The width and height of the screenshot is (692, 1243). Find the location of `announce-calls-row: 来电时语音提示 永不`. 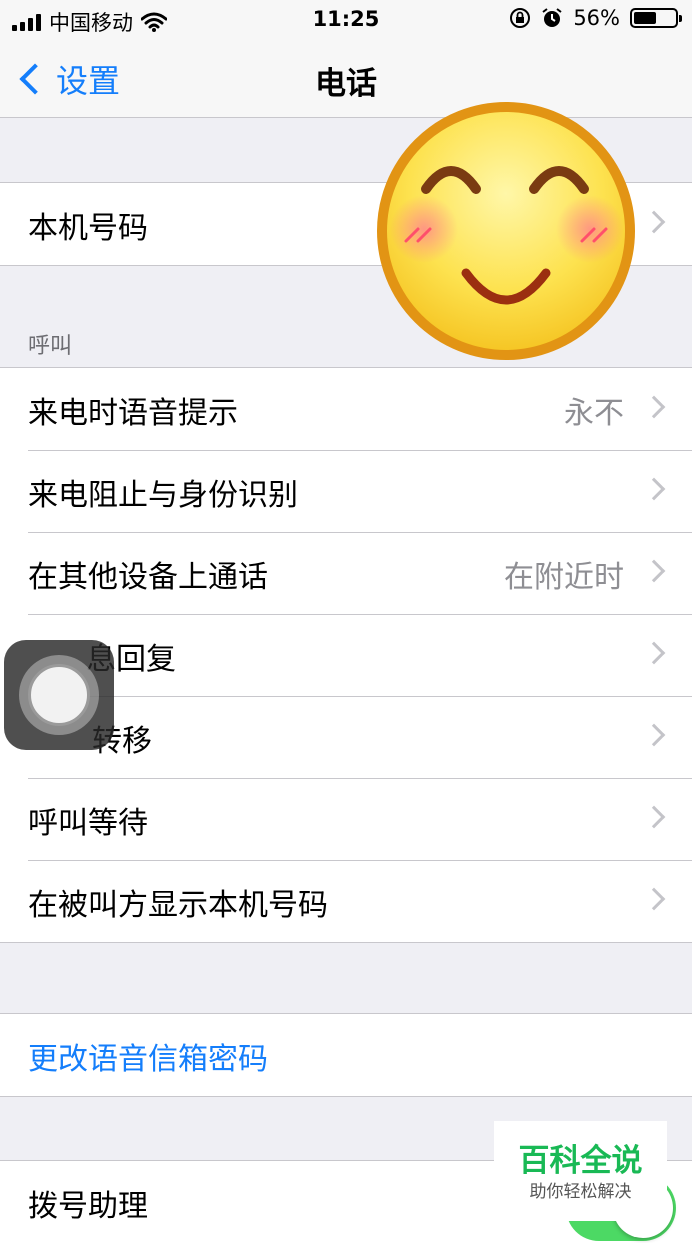

announce-calls-row: 来电时语音提示 永不 is located at coordinates (346, 409).